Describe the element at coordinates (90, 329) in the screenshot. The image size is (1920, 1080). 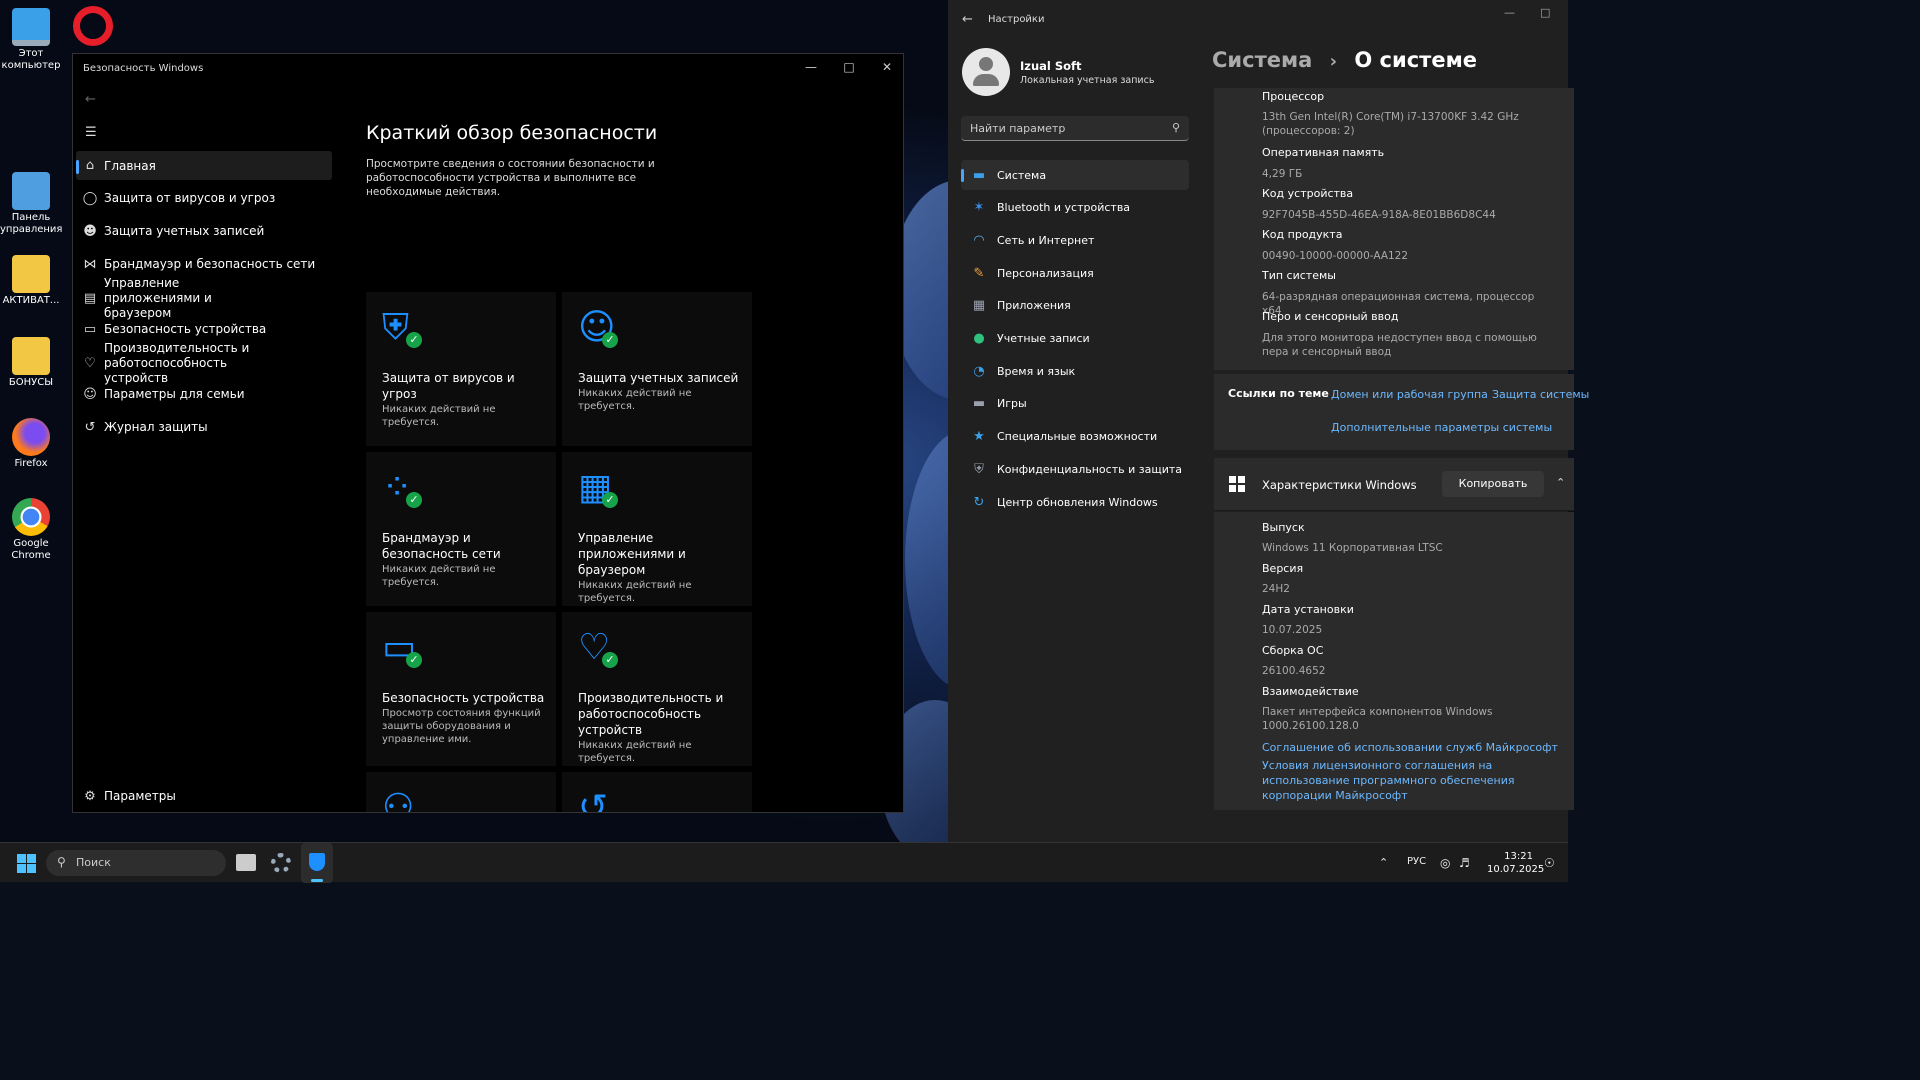
I see `laptop-icon: ▭` at that location.